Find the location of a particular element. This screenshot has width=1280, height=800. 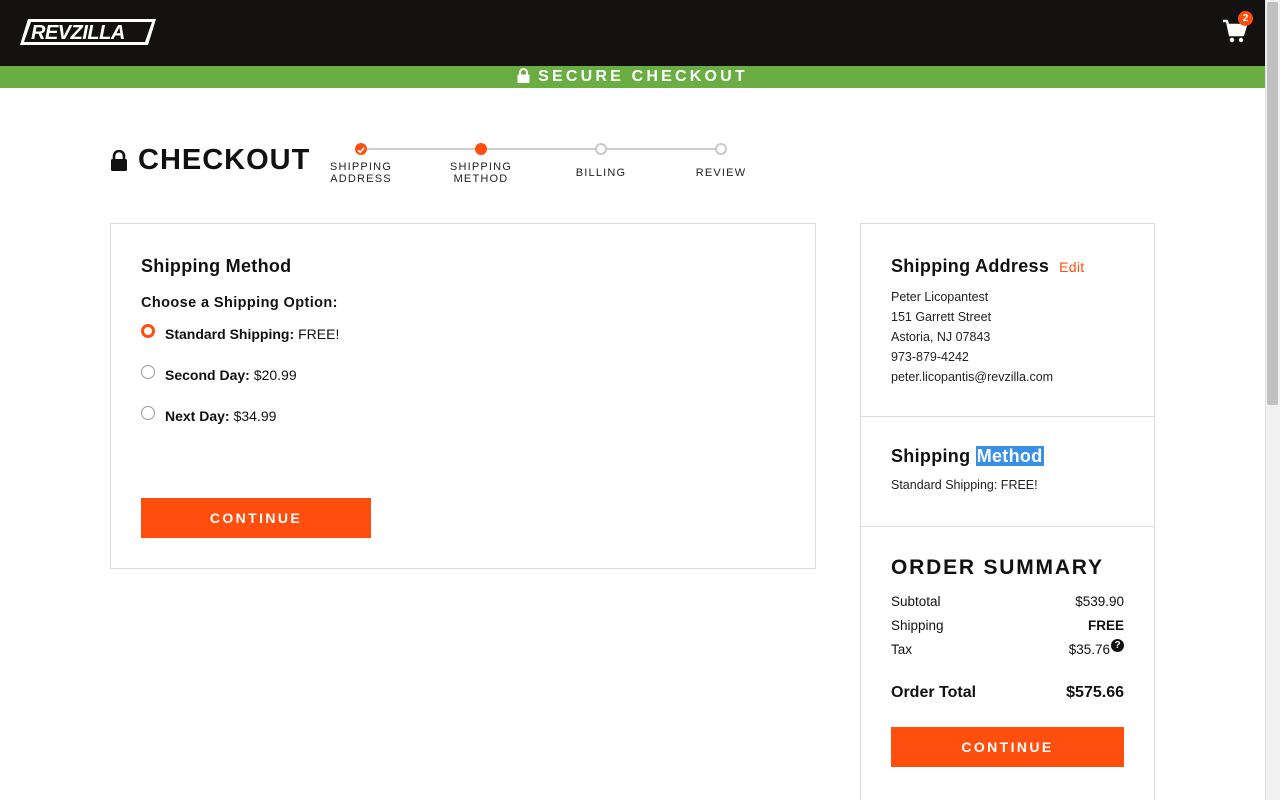

page-title: CHECKOUT is located at coordinates (210, 160).